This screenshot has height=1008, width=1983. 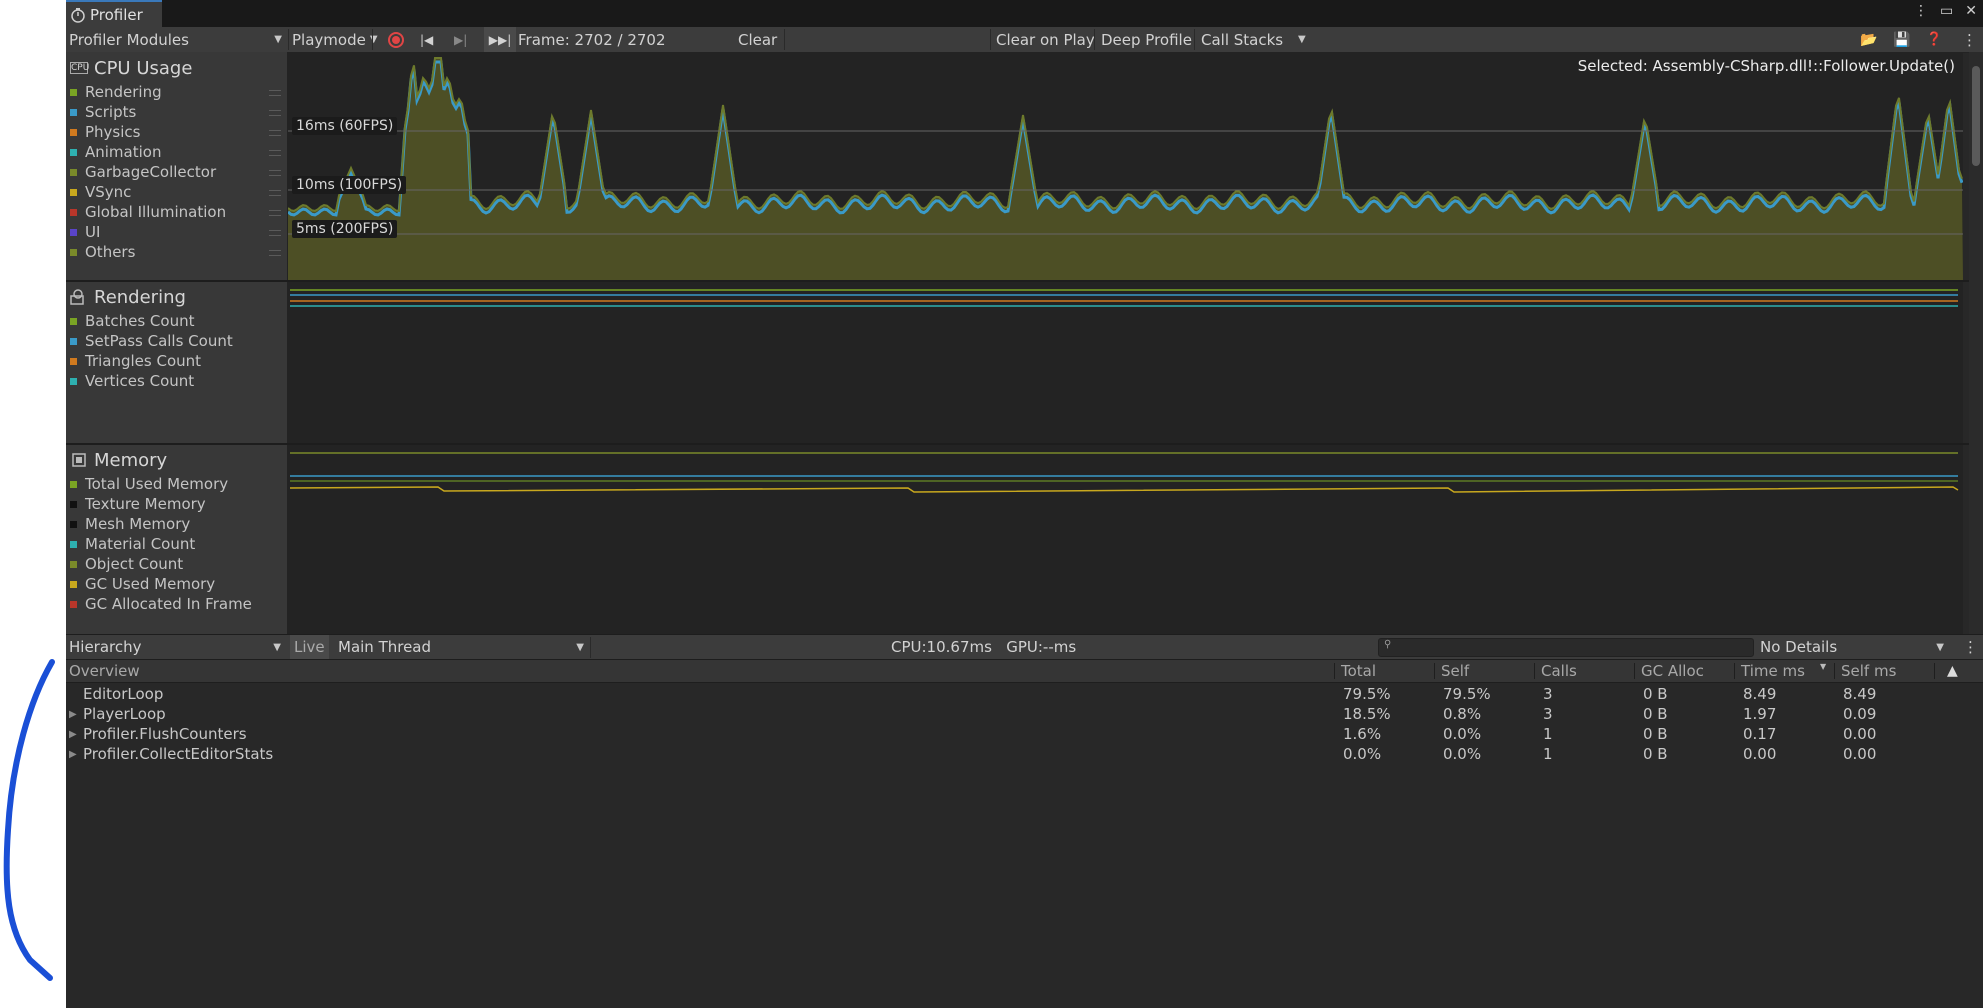 I want to click on legend-item: Triangles Count, so click(x=176, y=361).